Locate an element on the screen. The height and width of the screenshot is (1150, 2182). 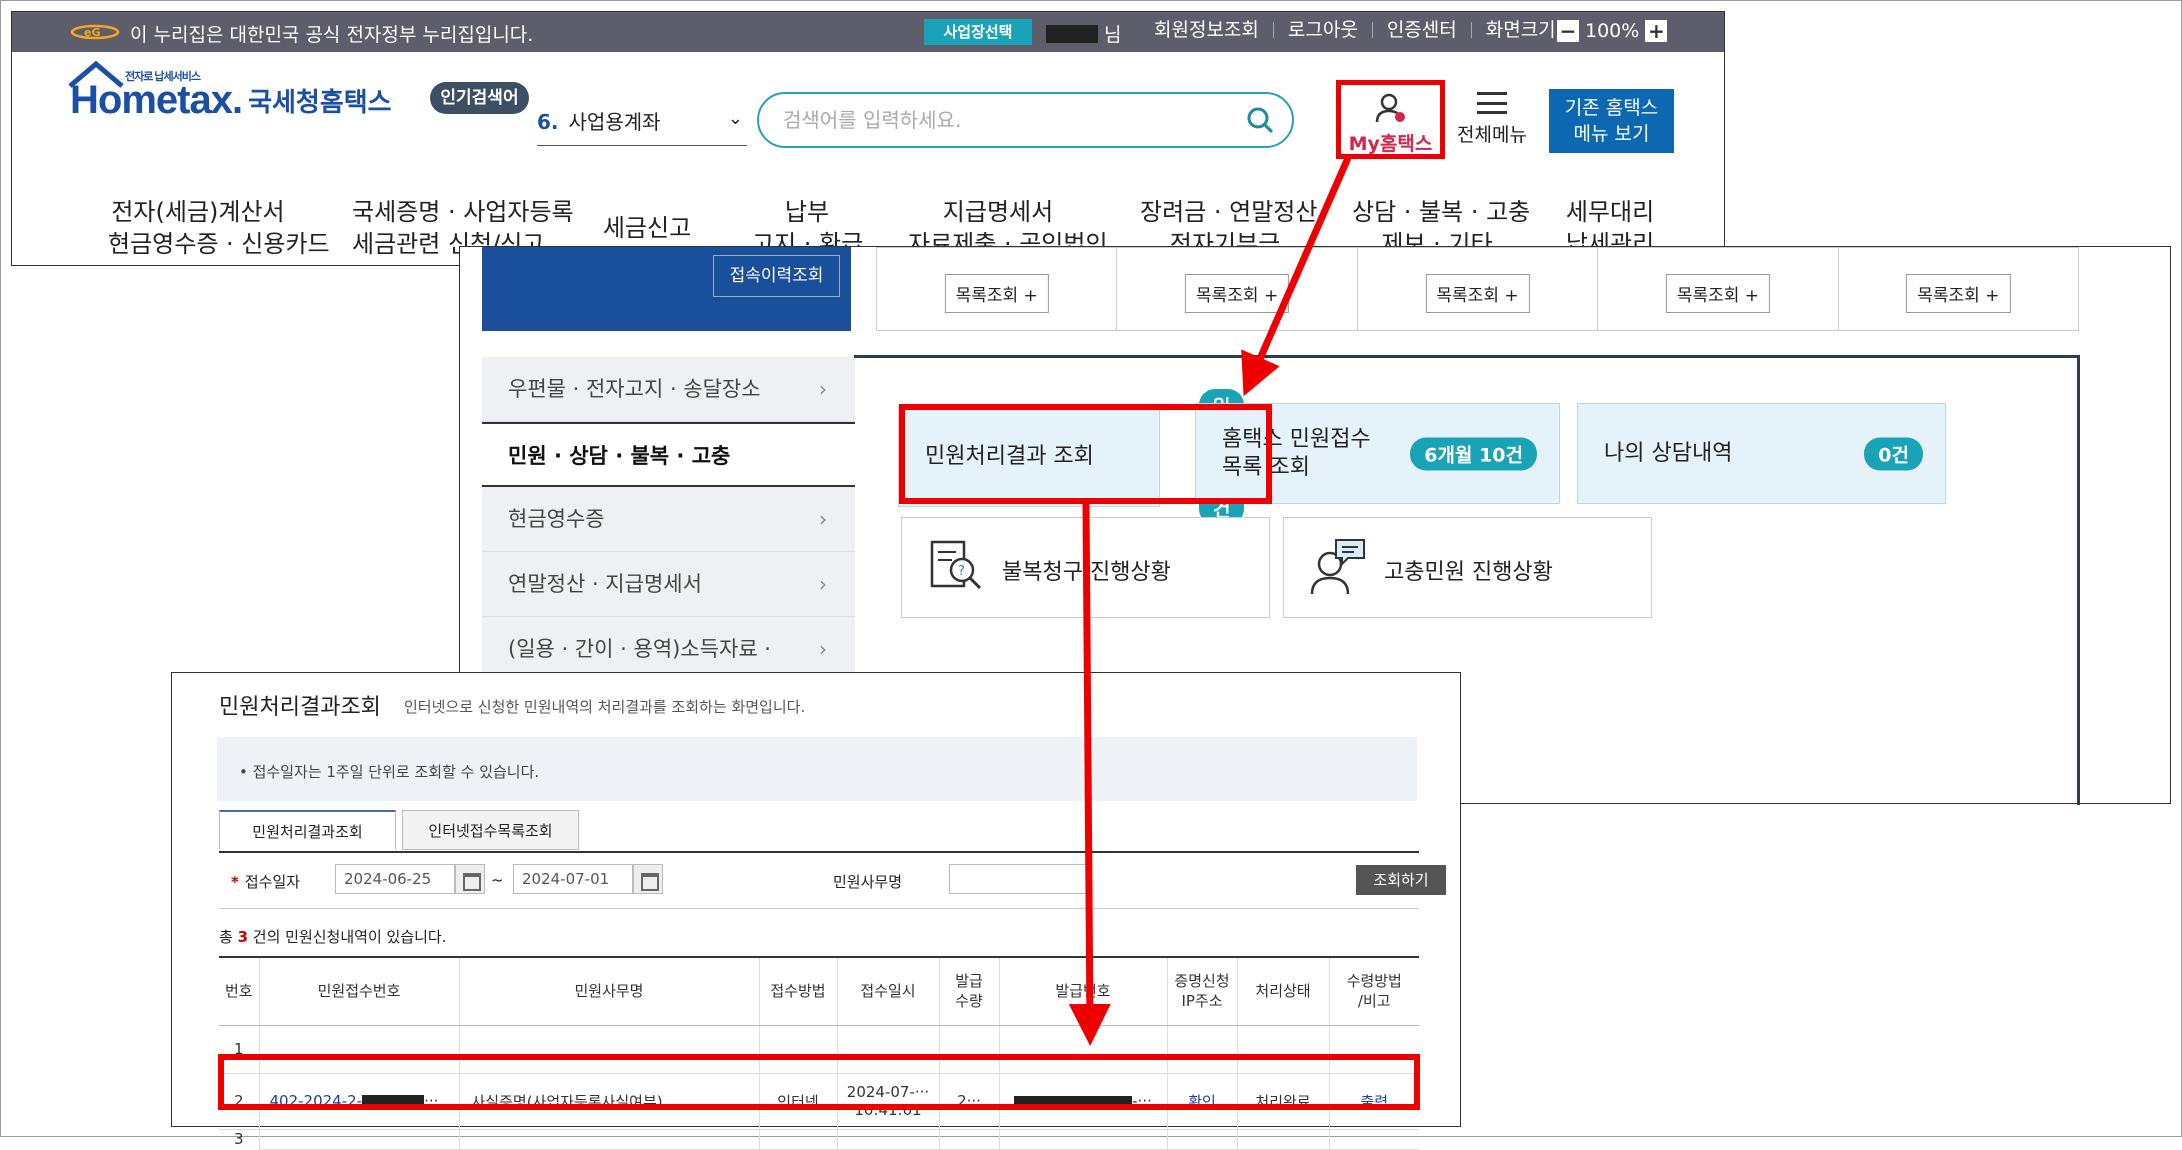
member-info-link: 회원정보조회 is located at coordinates (1206, 30).